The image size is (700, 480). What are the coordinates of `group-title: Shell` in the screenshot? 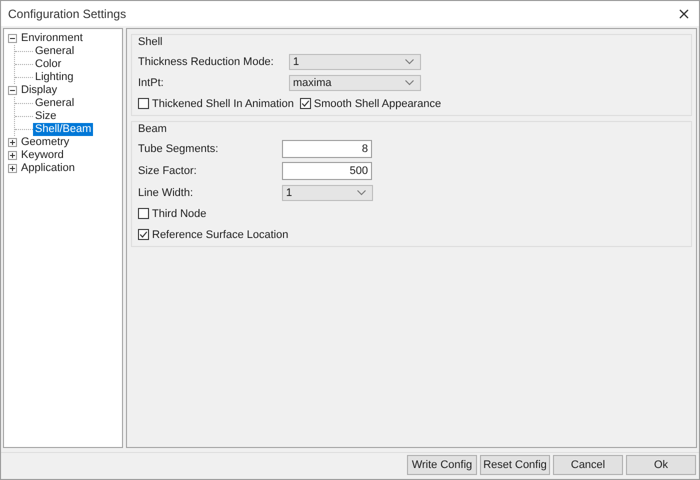 It's located at (150, 42).